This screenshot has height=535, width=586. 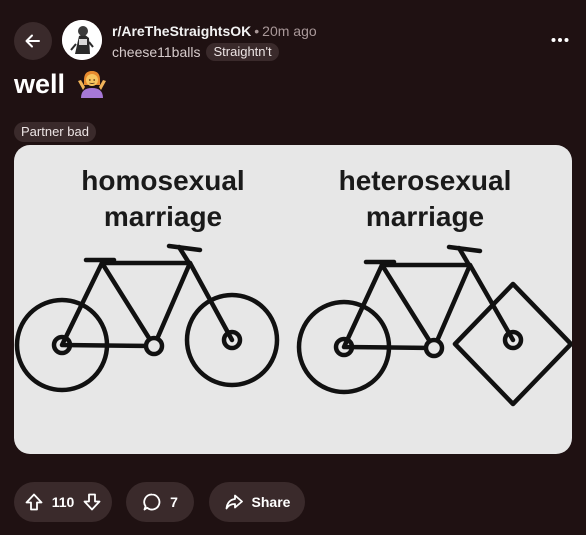 I want to click on comments-button: 7, so click(x=160, y=502).